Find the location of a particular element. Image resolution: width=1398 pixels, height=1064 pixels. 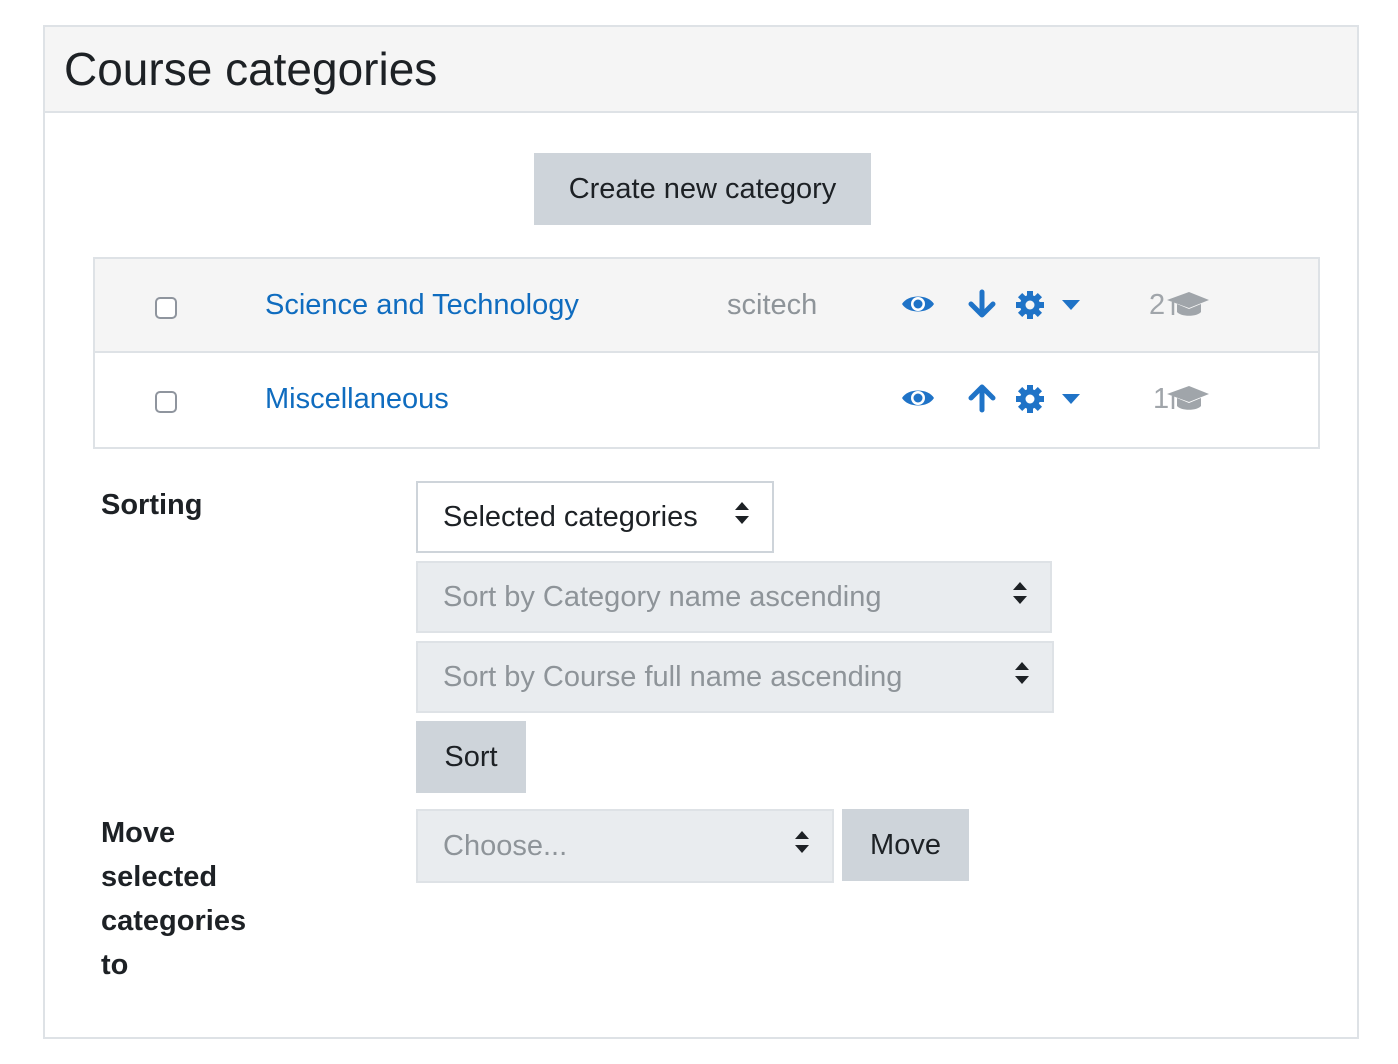

course-count: 2 is located at coordinates (1157, 305).